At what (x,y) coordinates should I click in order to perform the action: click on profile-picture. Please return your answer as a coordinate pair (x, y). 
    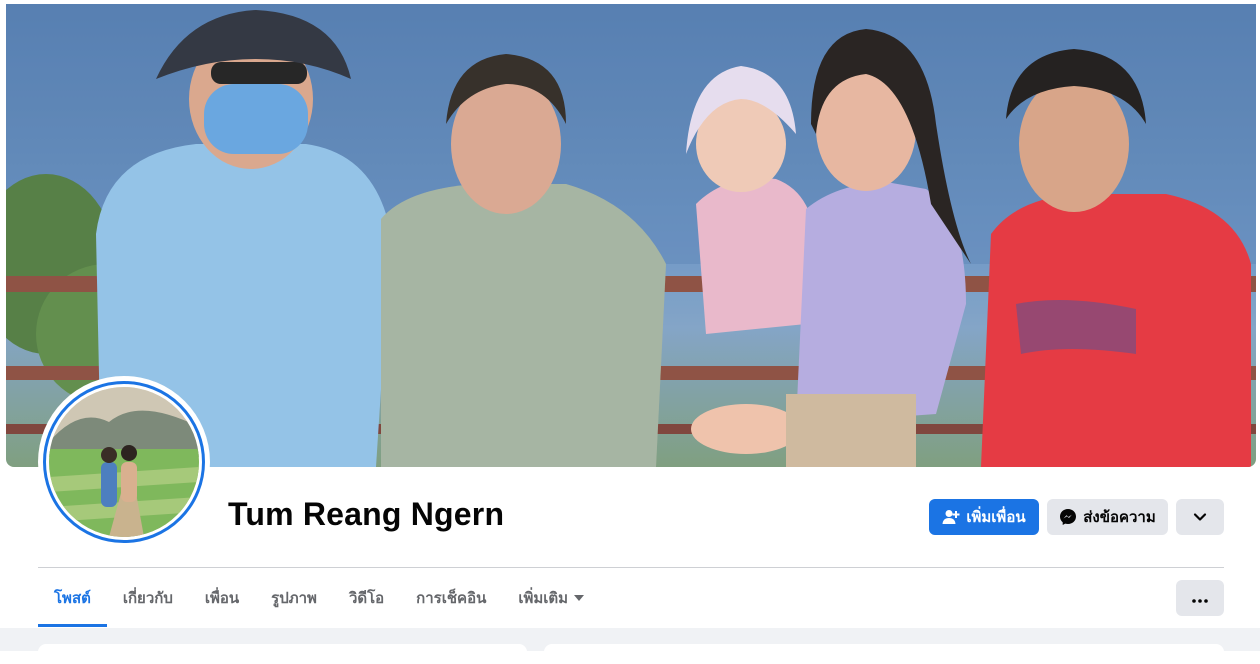
    Looking at the image, I should click on (124, 462).